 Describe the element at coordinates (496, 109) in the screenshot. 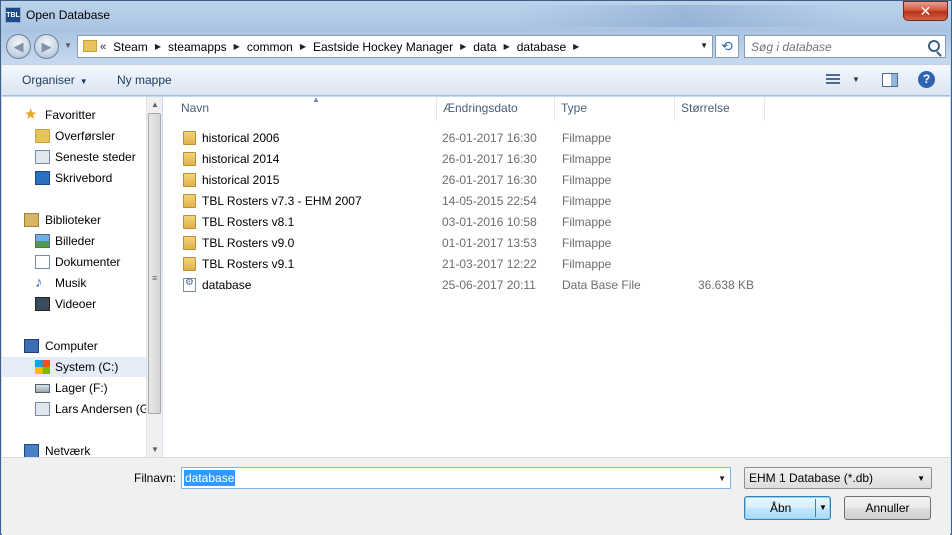

I see `column-header-date: Ændringsdato` at that location.